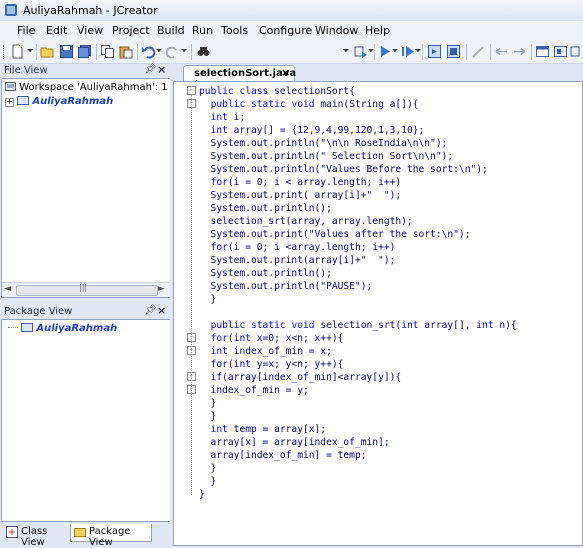 This screenshot has height=548, width=583. What do you see at coordinates (9, 102) in the screenshot?
I see `expand-plus-icon: +` at bounding box center [9, 102].